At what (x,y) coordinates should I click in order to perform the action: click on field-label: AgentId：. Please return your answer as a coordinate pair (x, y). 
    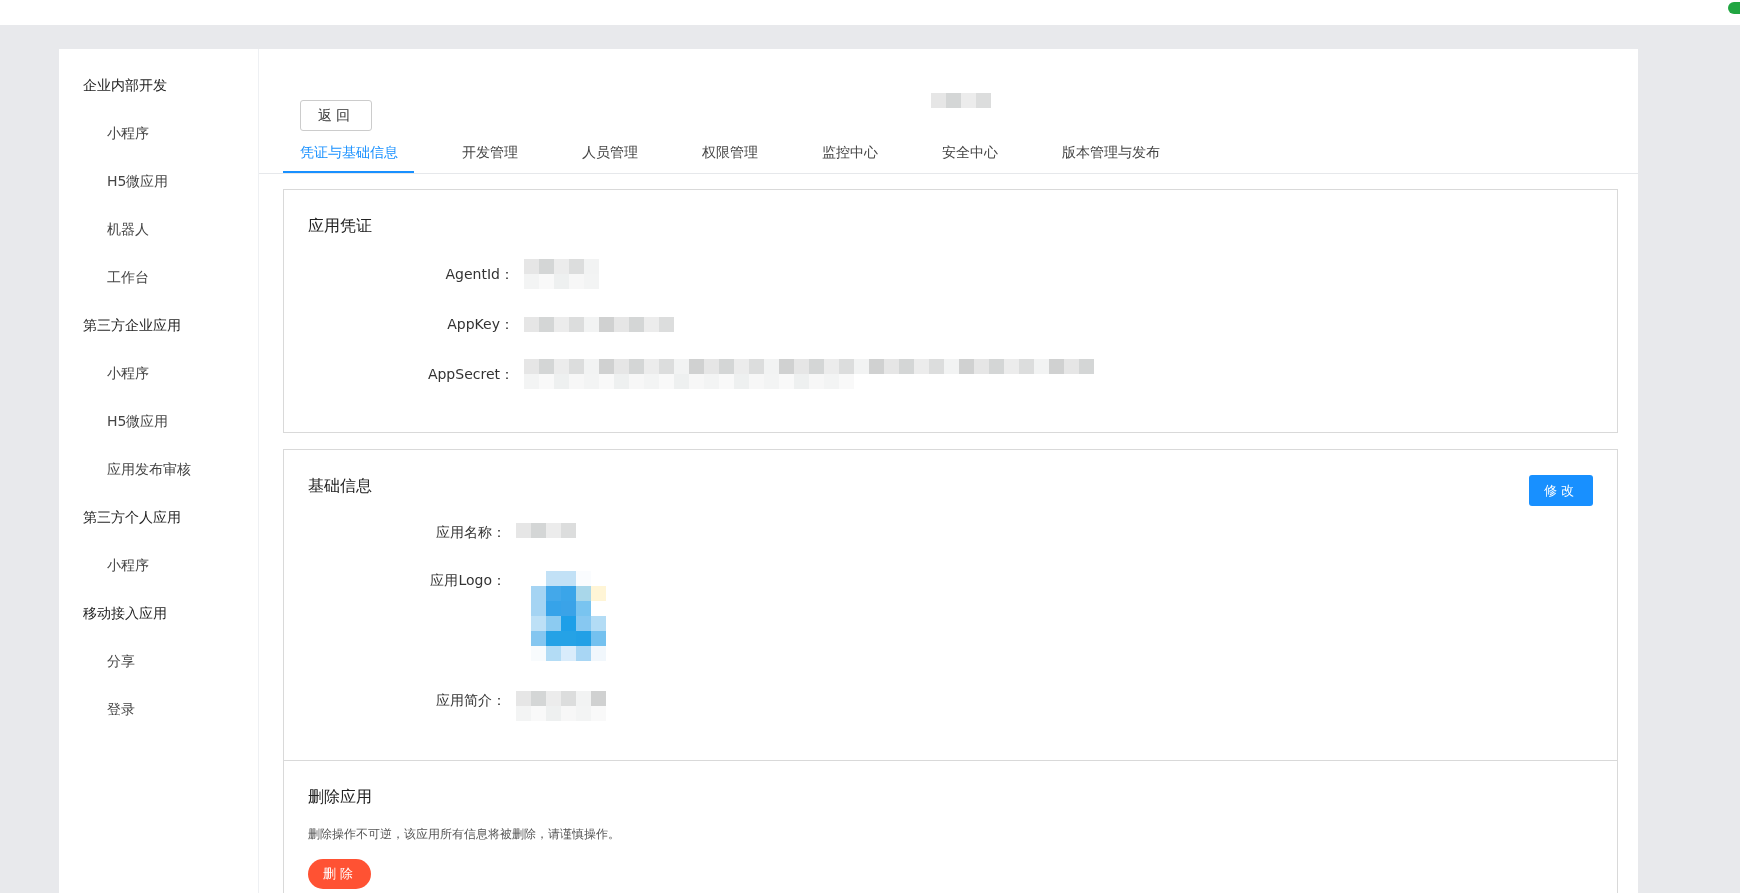
    Looking at the image, I should click on (479, 274).